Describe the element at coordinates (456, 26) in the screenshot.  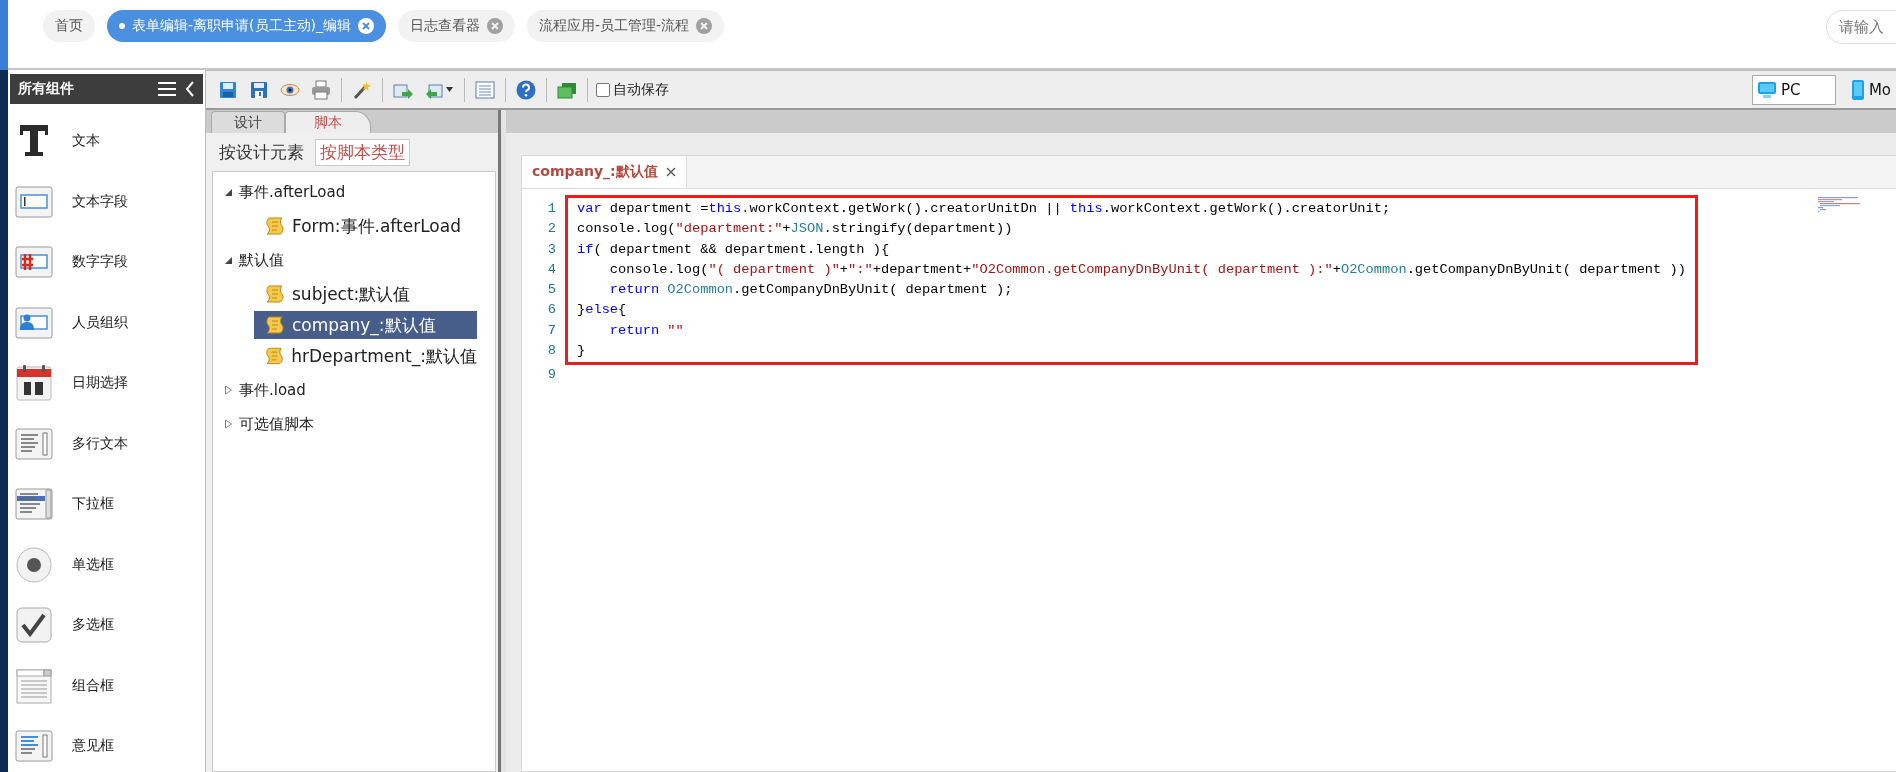
I see `page-tab: 日志查看器` at that location.